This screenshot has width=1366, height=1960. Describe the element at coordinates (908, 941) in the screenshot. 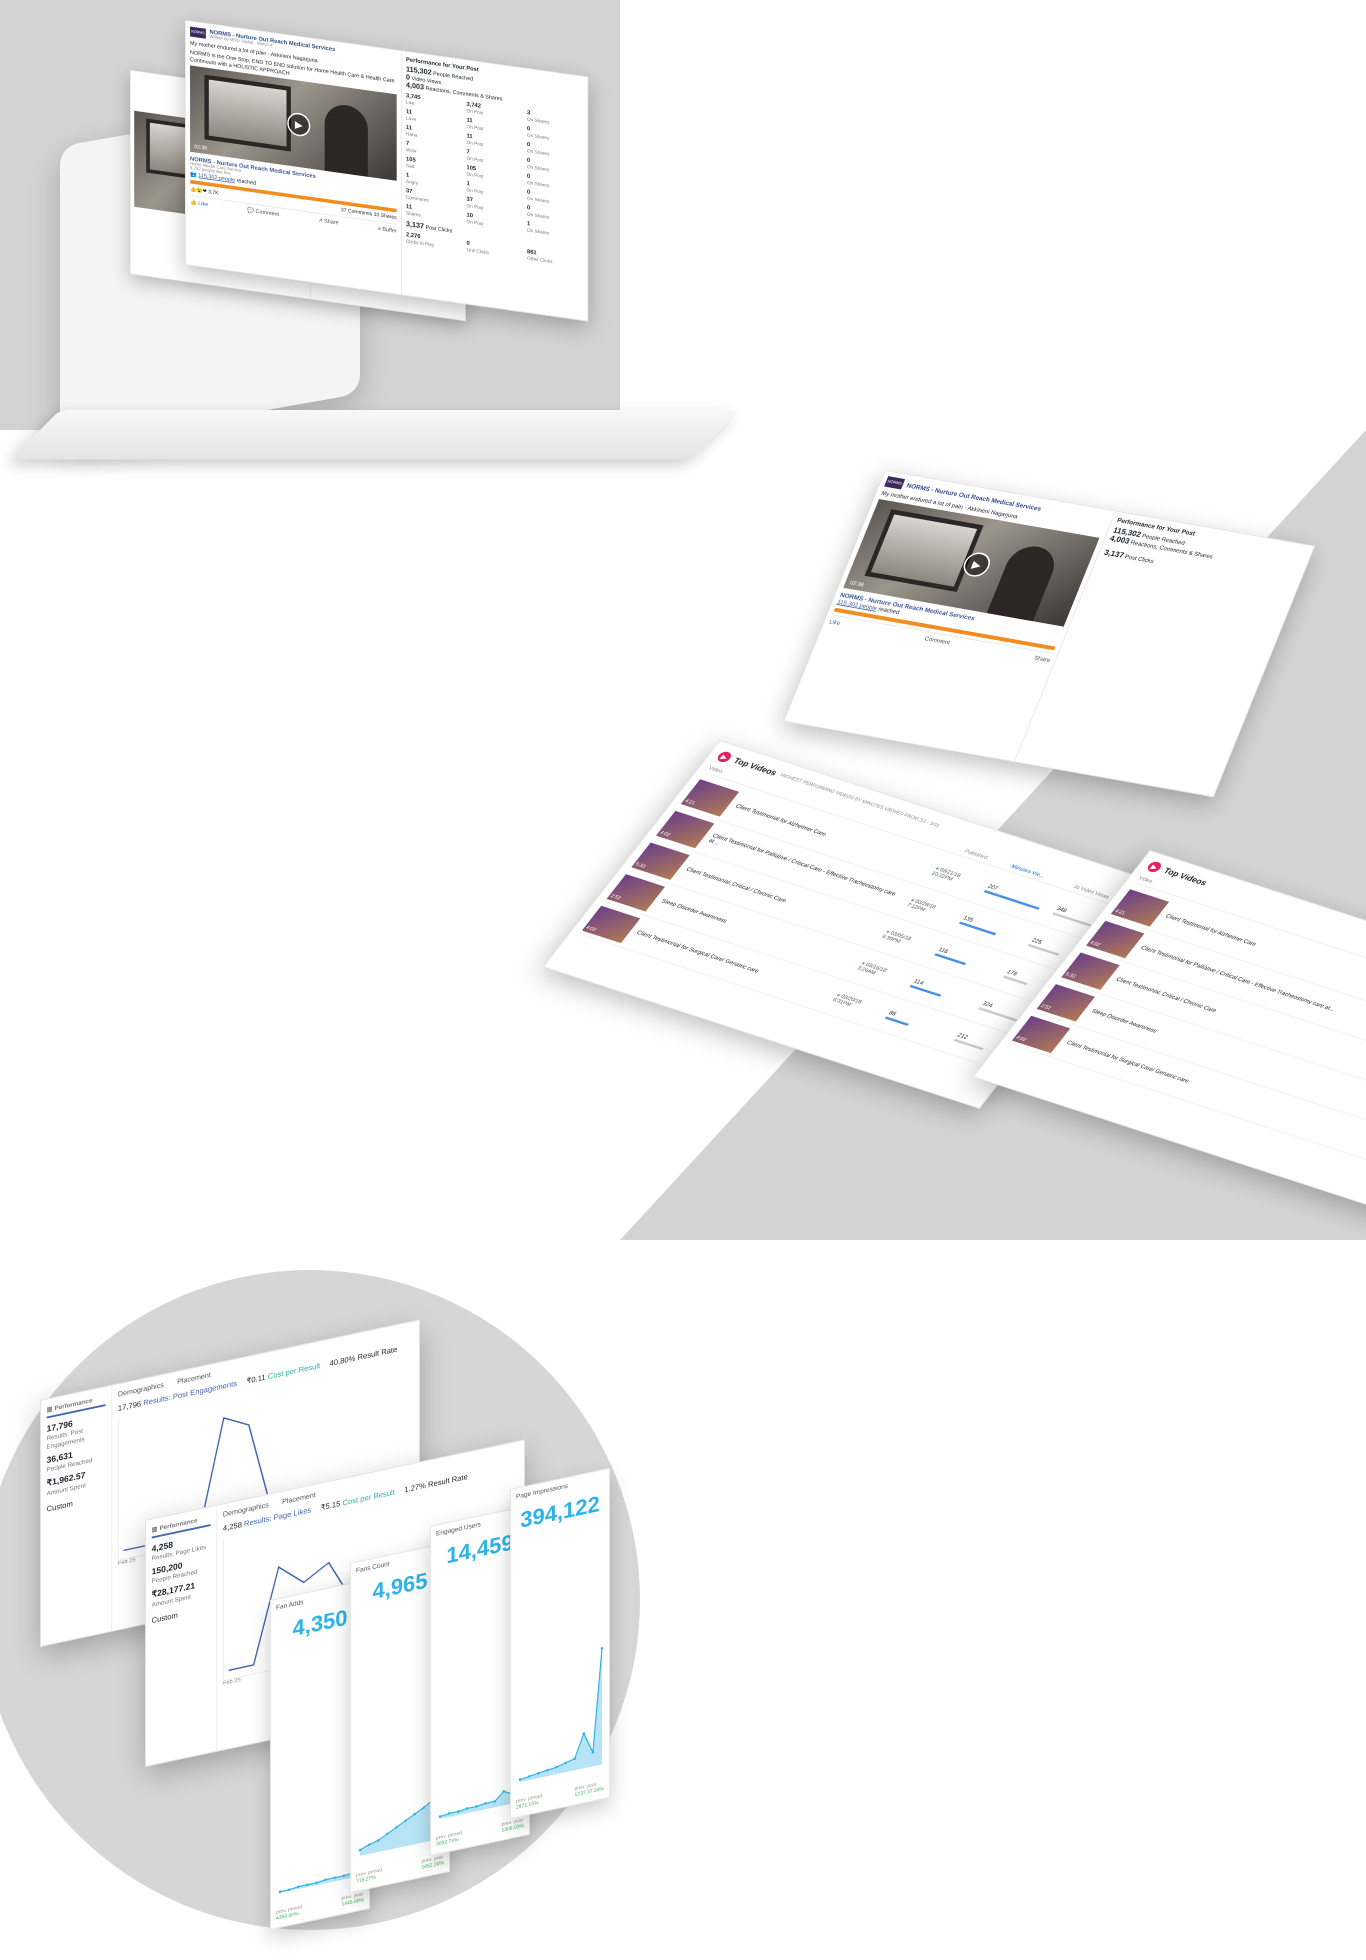

I see `video-published: ● 03/05/18 6:30PM` at that location.